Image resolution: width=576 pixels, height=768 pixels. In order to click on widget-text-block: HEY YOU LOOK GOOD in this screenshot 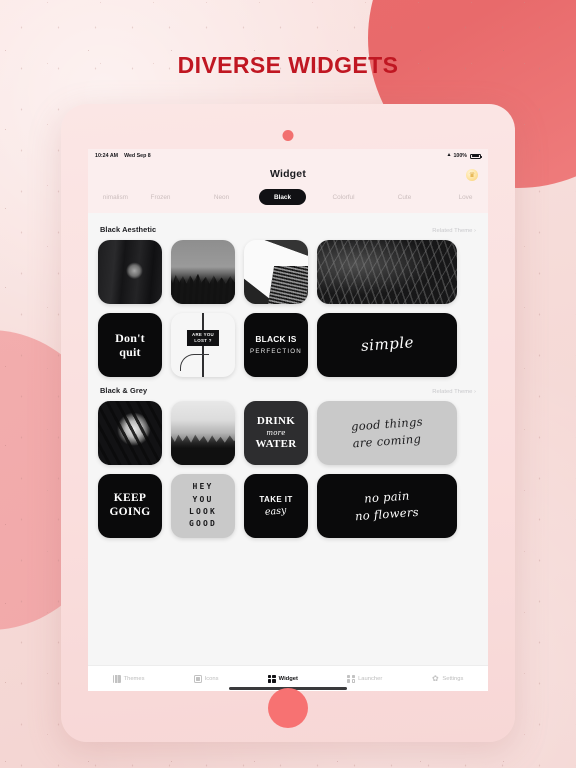, I will do `click(203, 506)`.